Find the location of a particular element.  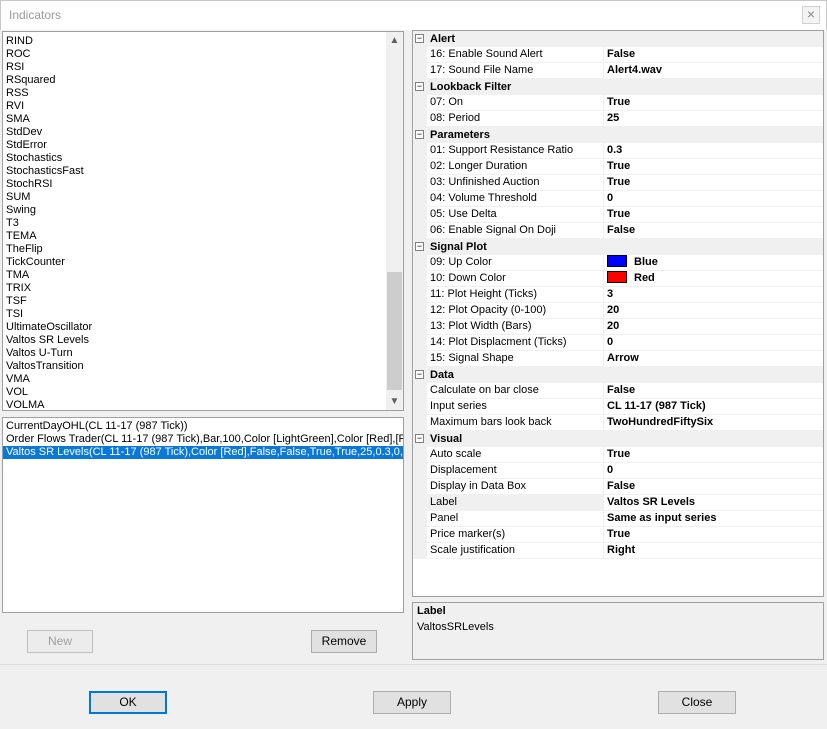

apply-button: Apply is located at coordinates (412, 702).